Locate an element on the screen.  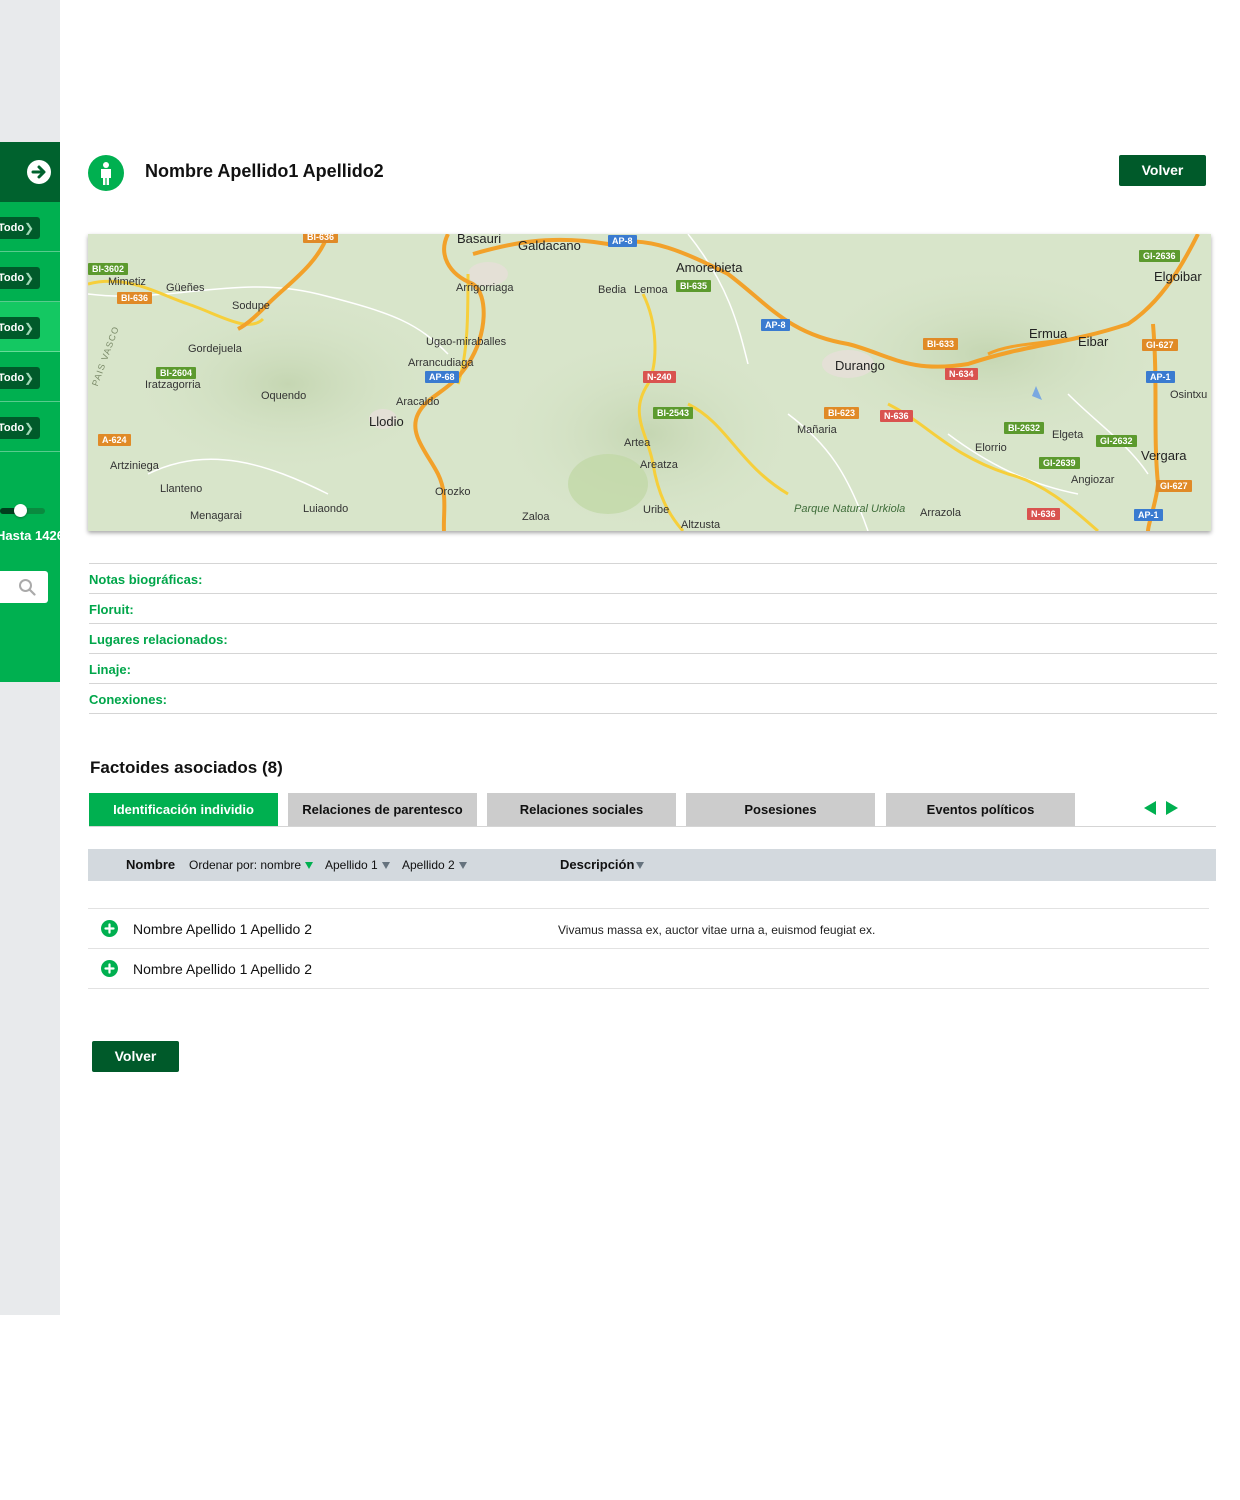
map-place-label: Mañaria is located at coordinates (817, 430).